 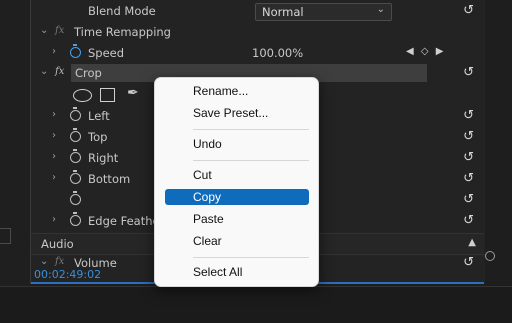 I want to click on time-remapping-label: Time Remapping, so click(x=122, y=32).